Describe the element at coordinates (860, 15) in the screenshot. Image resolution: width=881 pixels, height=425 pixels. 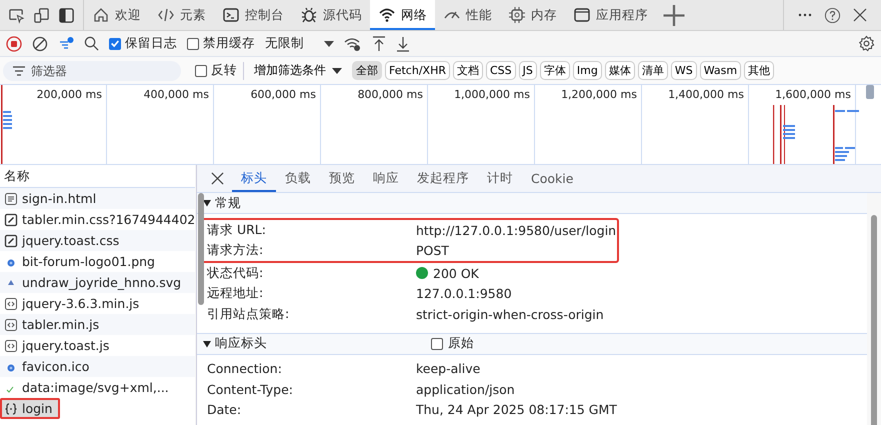
I see `close-icon` at that location.